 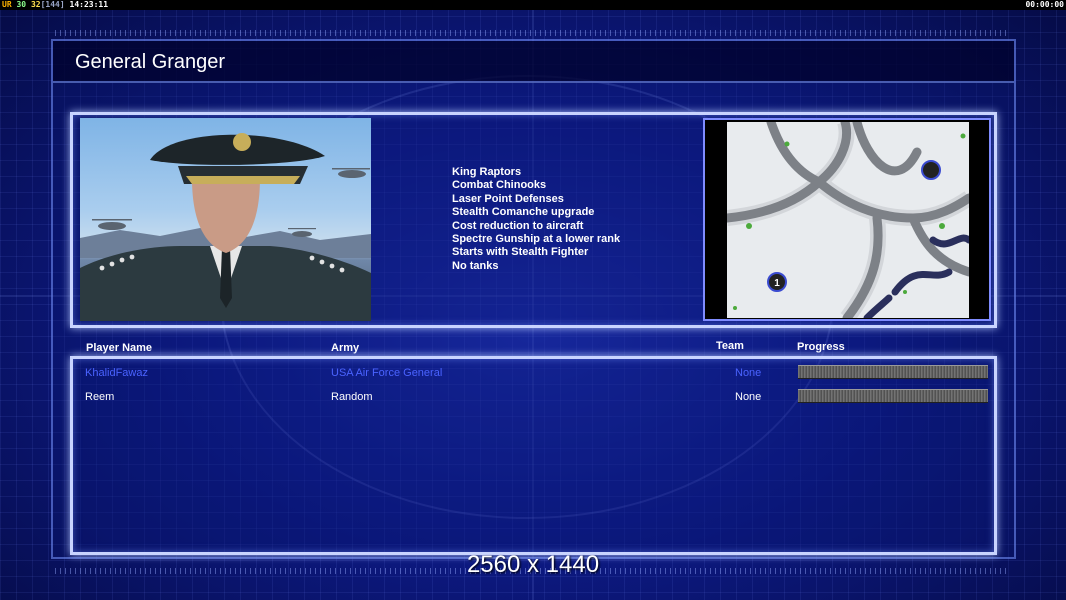 I want to click on map-terrain: 1, so click(x=848, y=220).